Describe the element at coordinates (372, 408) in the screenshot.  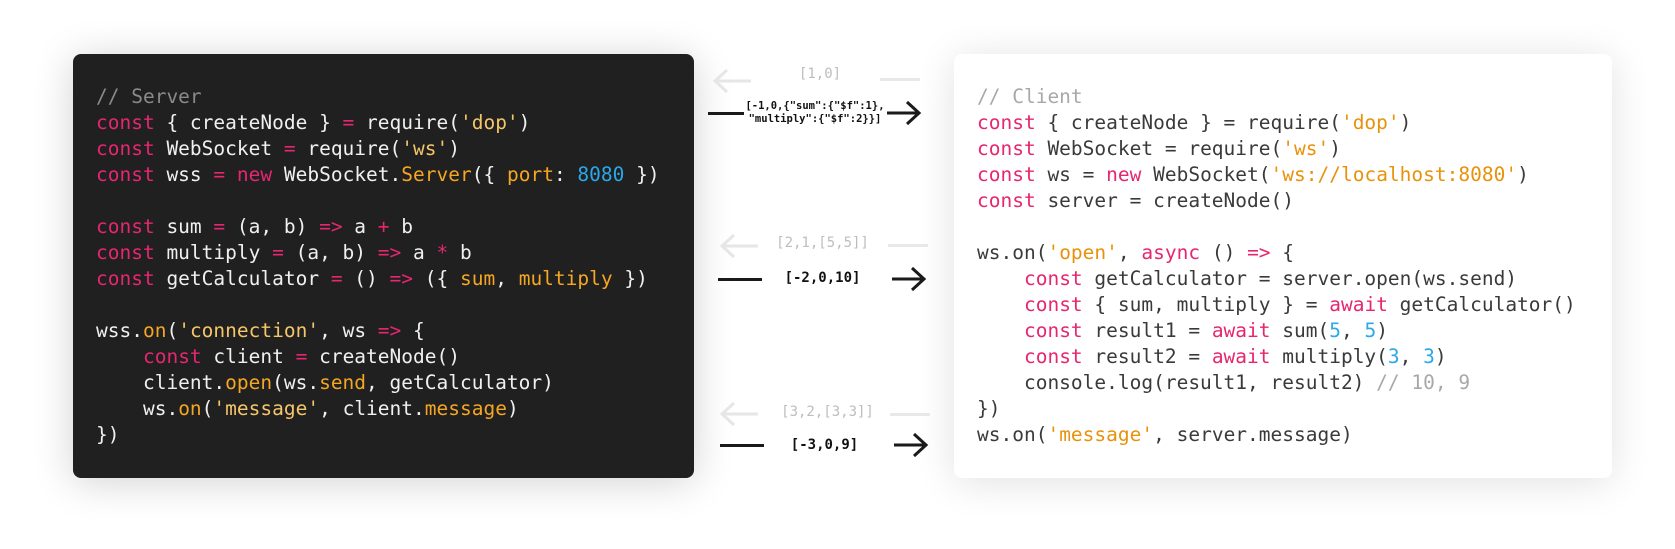
I see `code-token: , client.` at that location.